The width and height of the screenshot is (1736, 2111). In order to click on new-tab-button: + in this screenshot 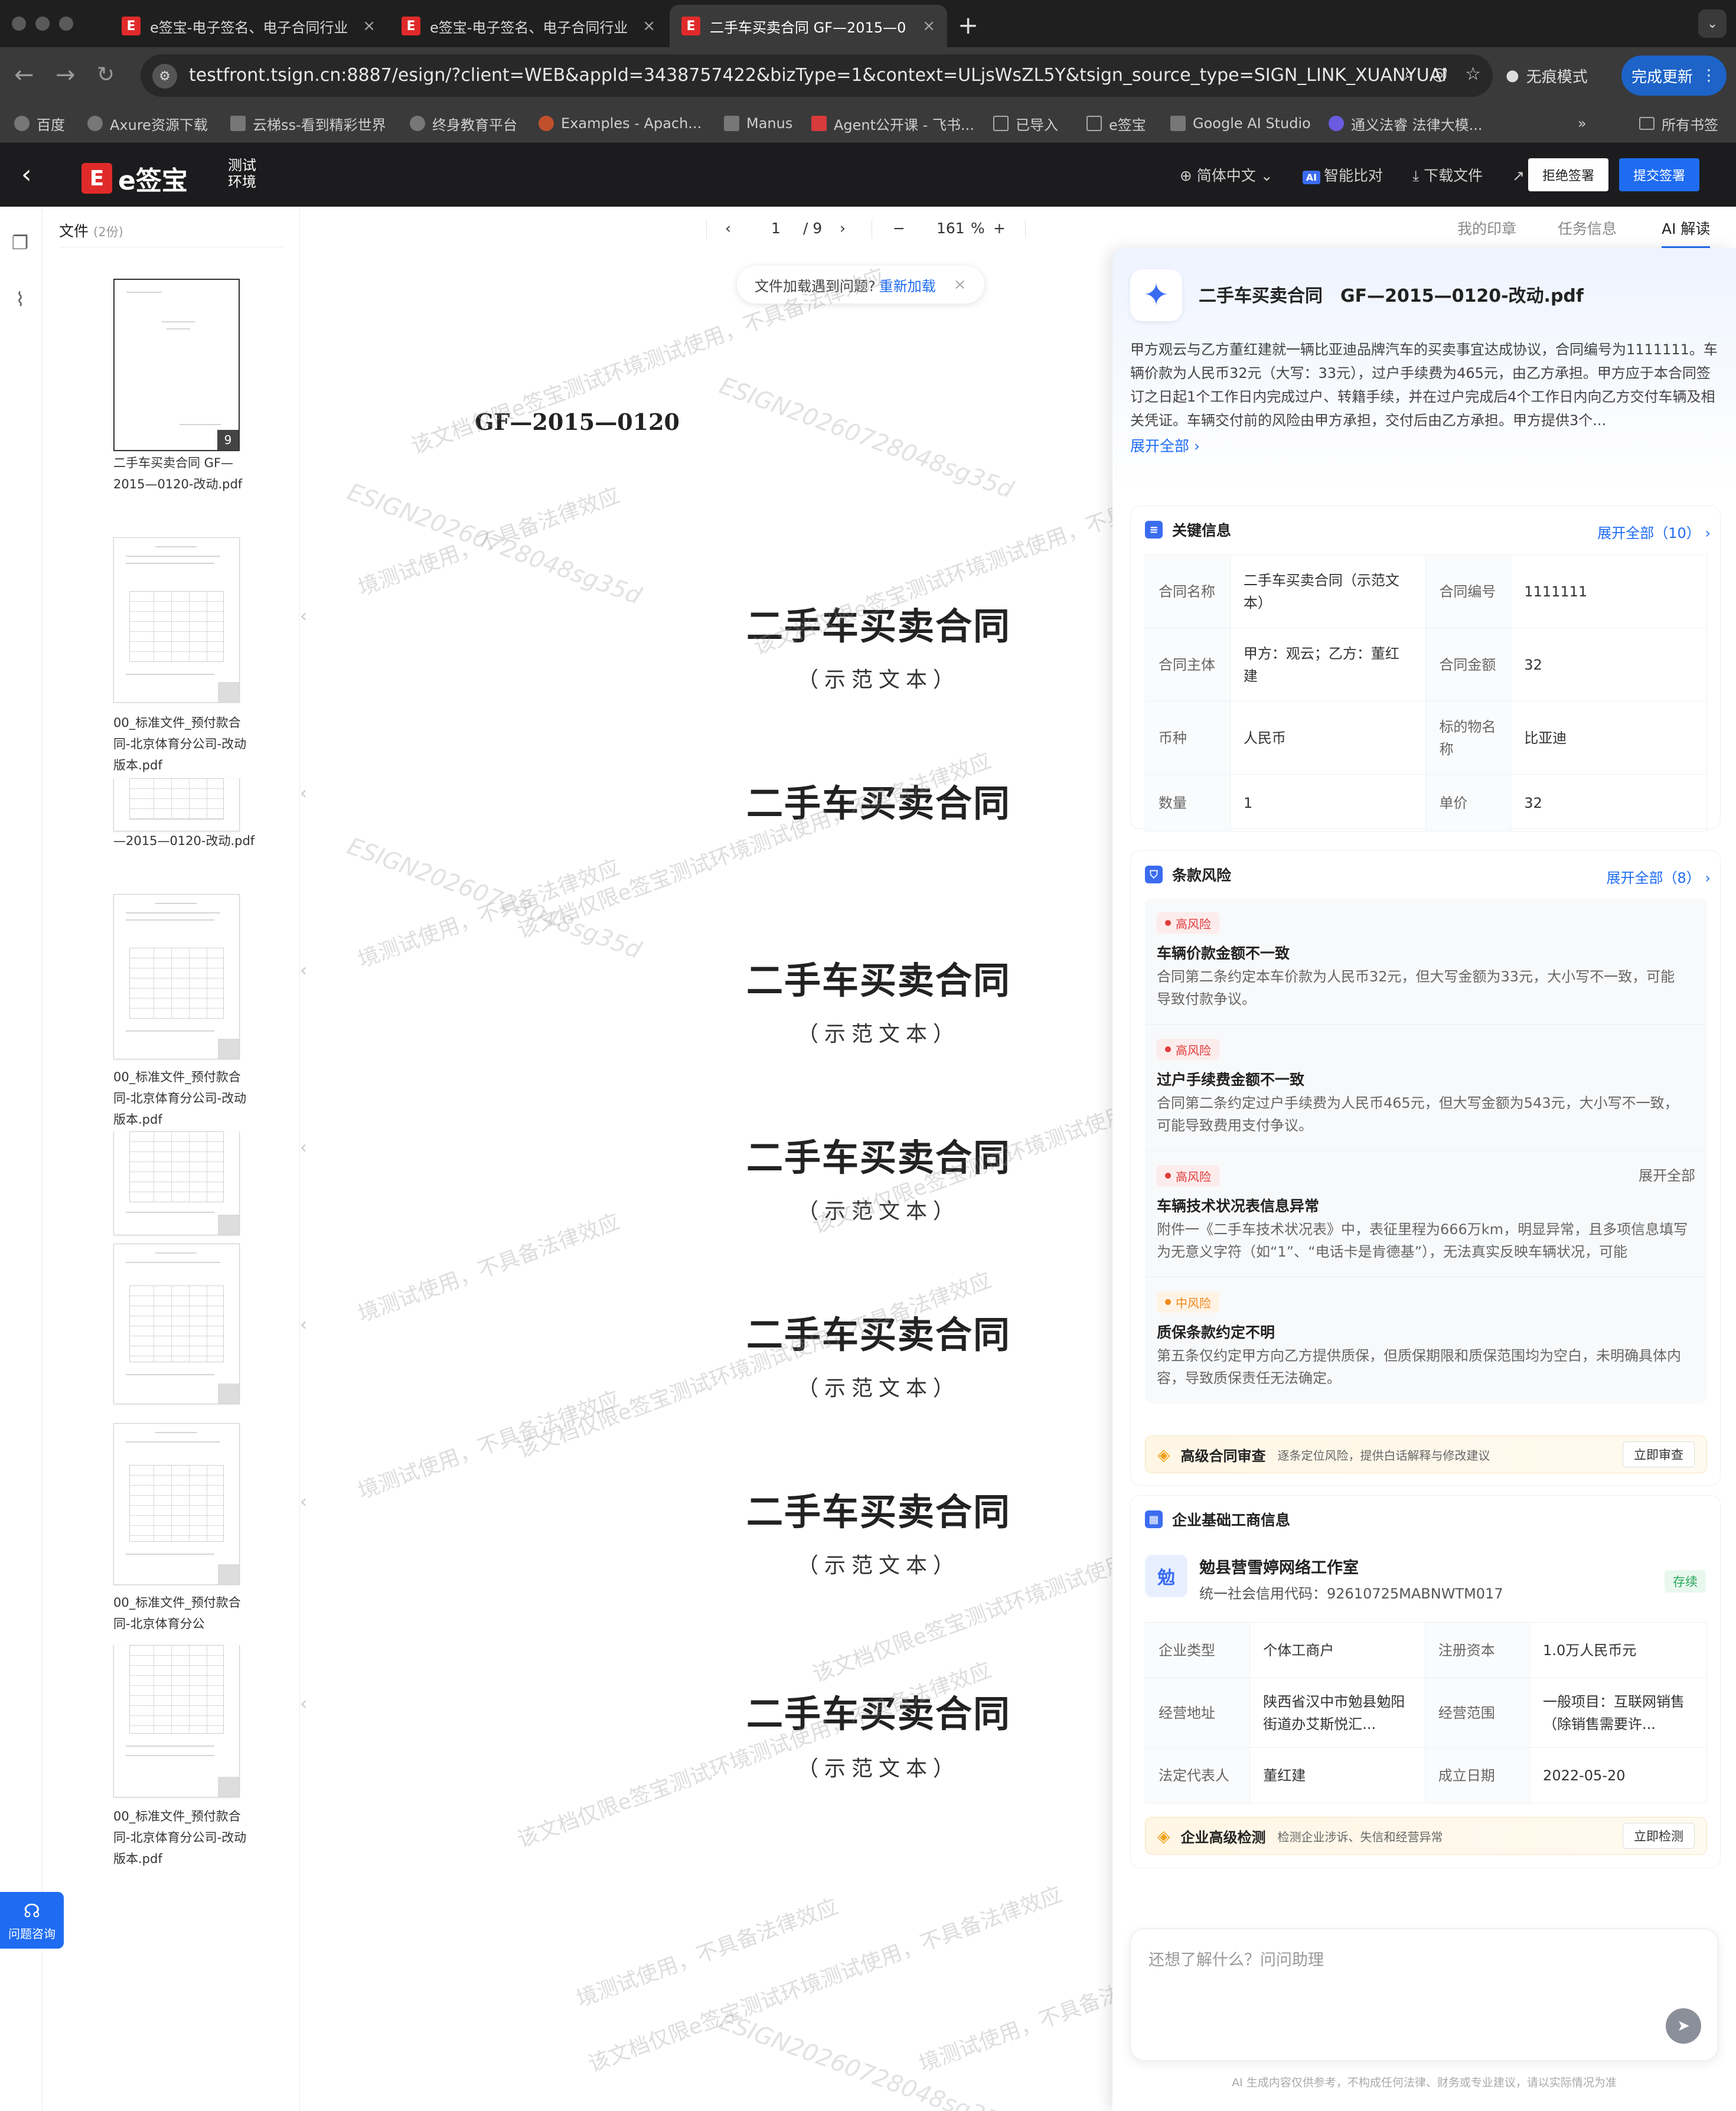, I will do `click(968, 25)`.